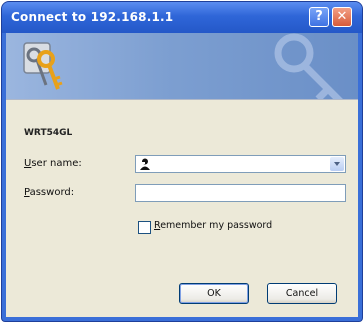 The height and width of the screenshot is (323, 364). What do you see at coordinates (319, 17) in the screenshot?
I see `help-button: ?` at bounding box center [319, 17].